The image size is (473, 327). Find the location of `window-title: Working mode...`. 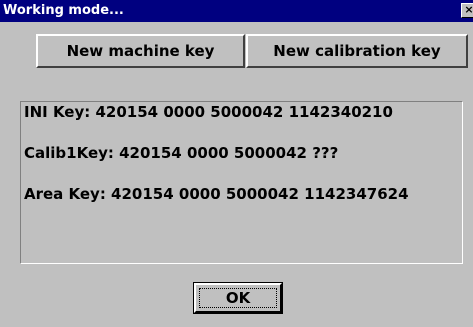

window-title: Working mode... is located at coordinates (63, 10).